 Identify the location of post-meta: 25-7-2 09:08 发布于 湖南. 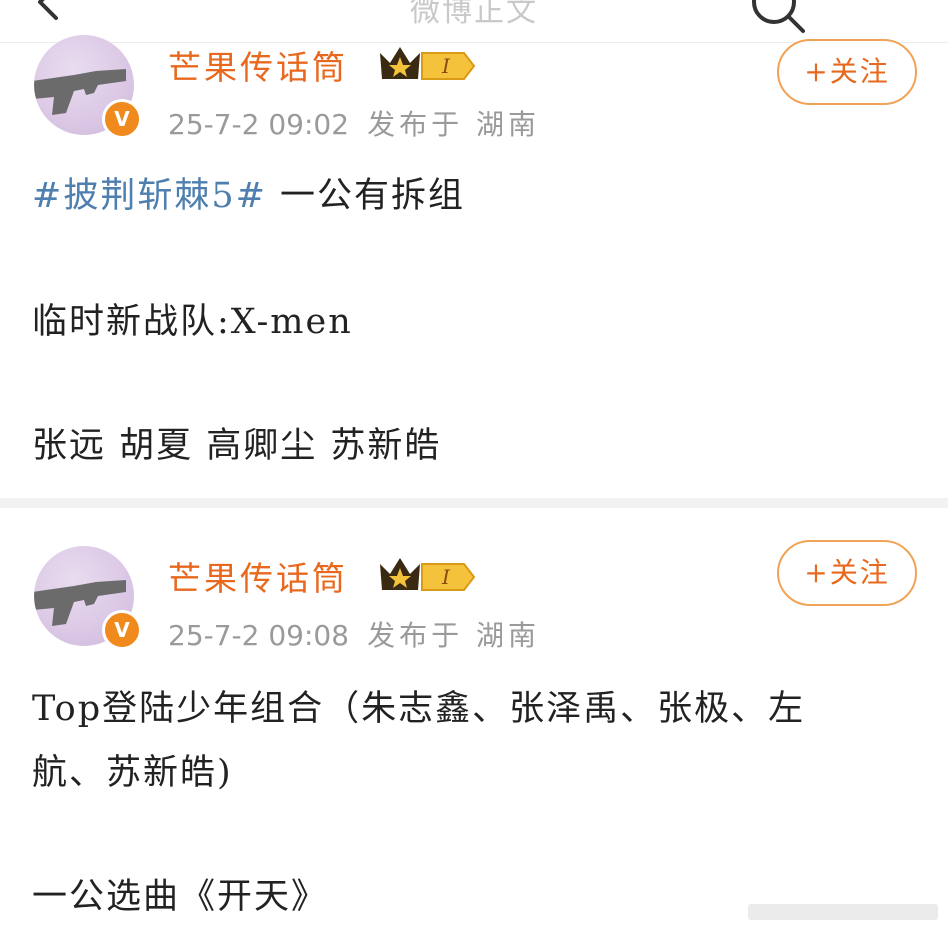
(354, 634).